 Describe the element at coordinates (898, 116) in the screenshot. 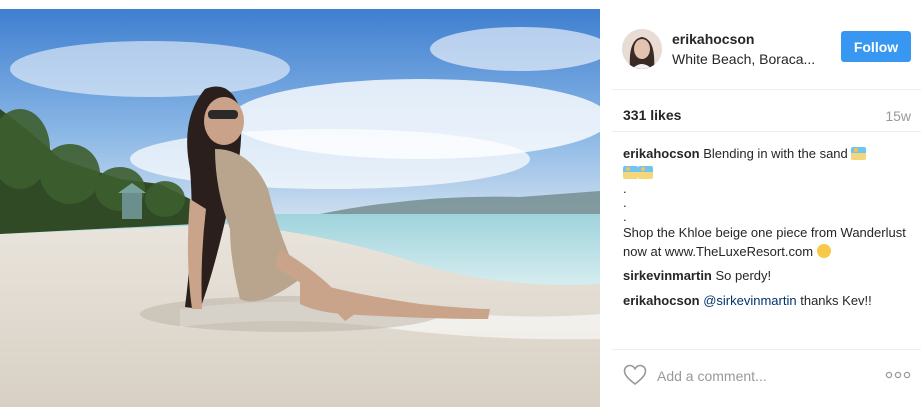

I see `post-age: 15w` at that location.